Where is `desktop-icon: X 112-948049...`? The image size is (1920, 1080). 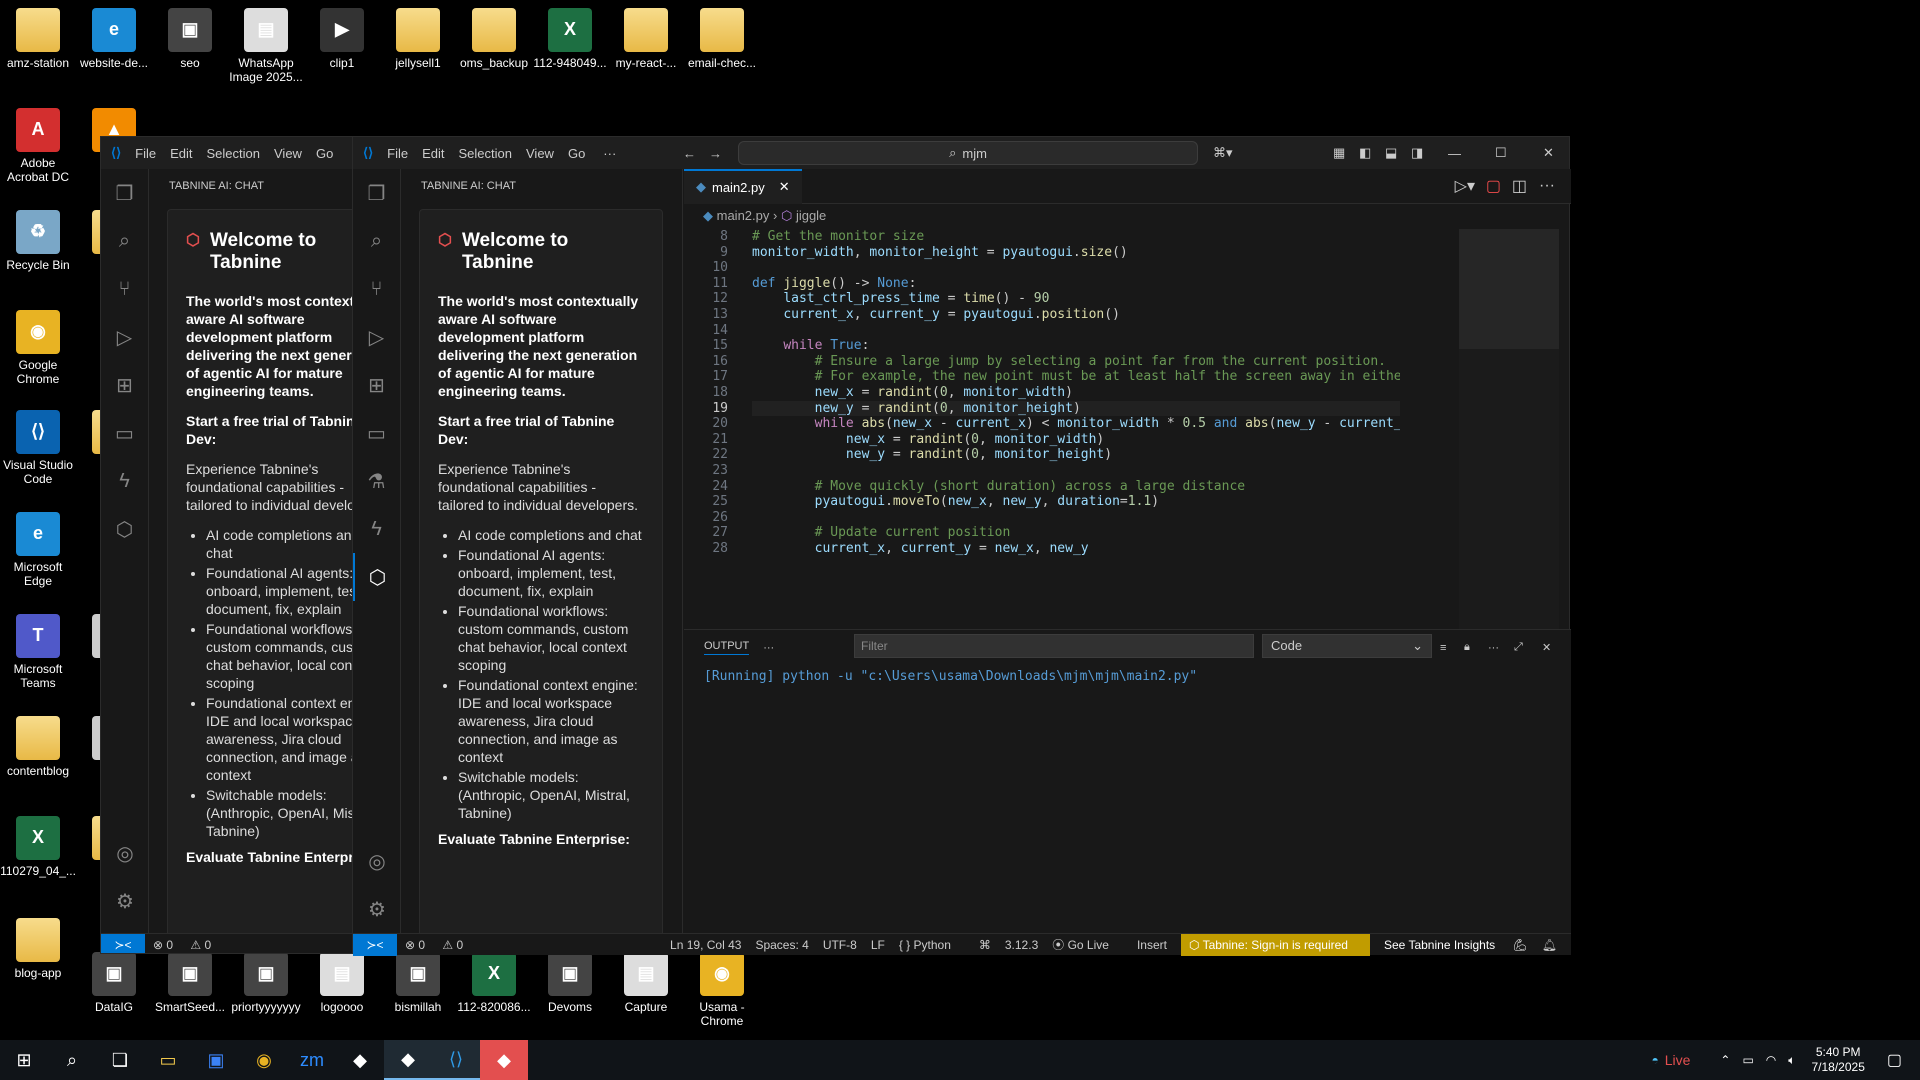 desktop-icon: X 112-948049... is located at coordinates (570, 39).